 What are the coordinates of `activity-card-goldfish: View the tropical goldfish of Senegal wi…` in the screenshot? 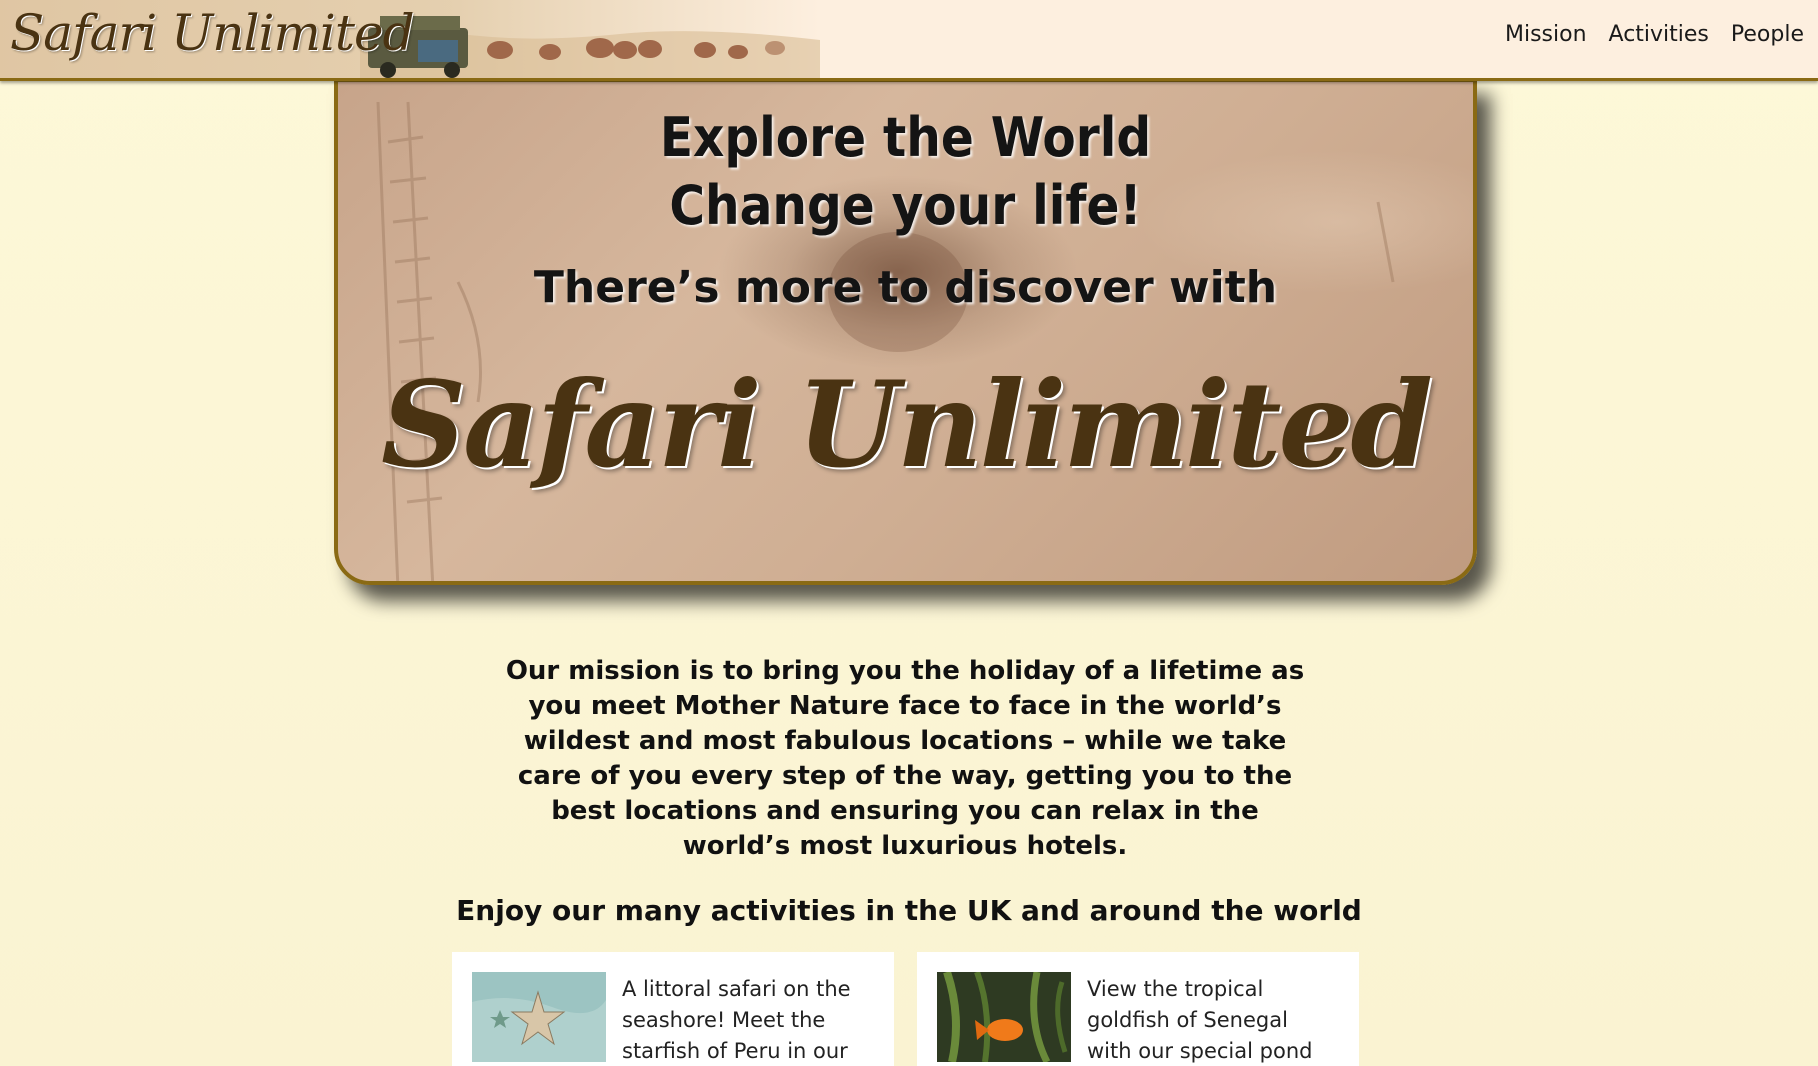 It's located at (1138, 1009).